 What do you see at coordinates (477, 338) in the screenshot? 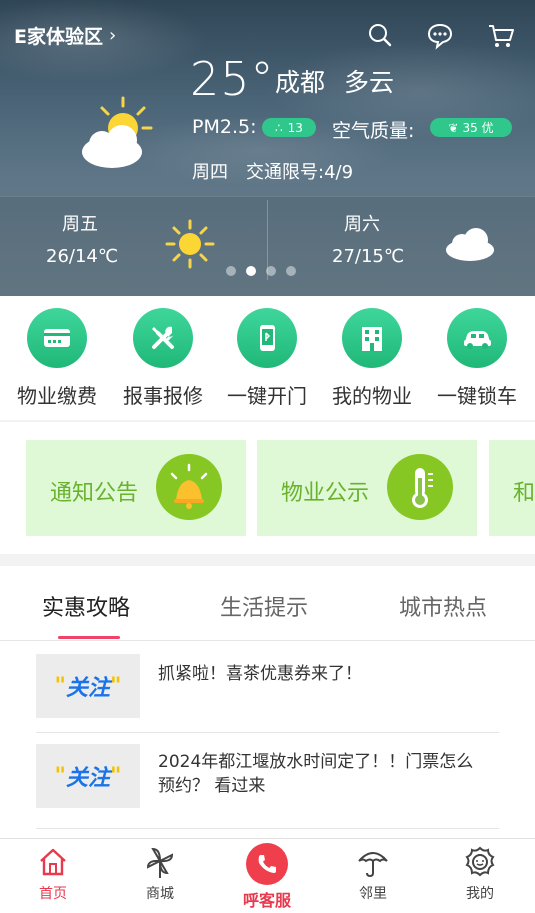
I see `car-icon` at bounding box center [477, 338].